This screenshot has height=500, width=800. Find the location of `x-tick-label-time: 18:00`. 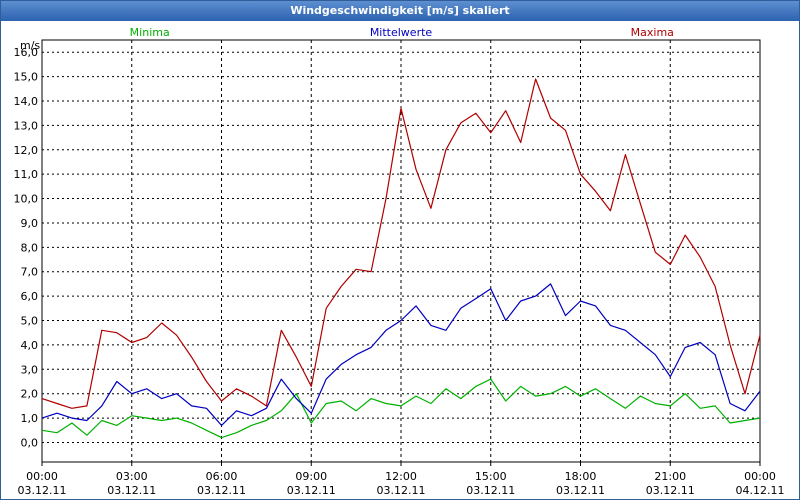

x-tick-label-time: 18:00 is located at coordinates (581, 476).